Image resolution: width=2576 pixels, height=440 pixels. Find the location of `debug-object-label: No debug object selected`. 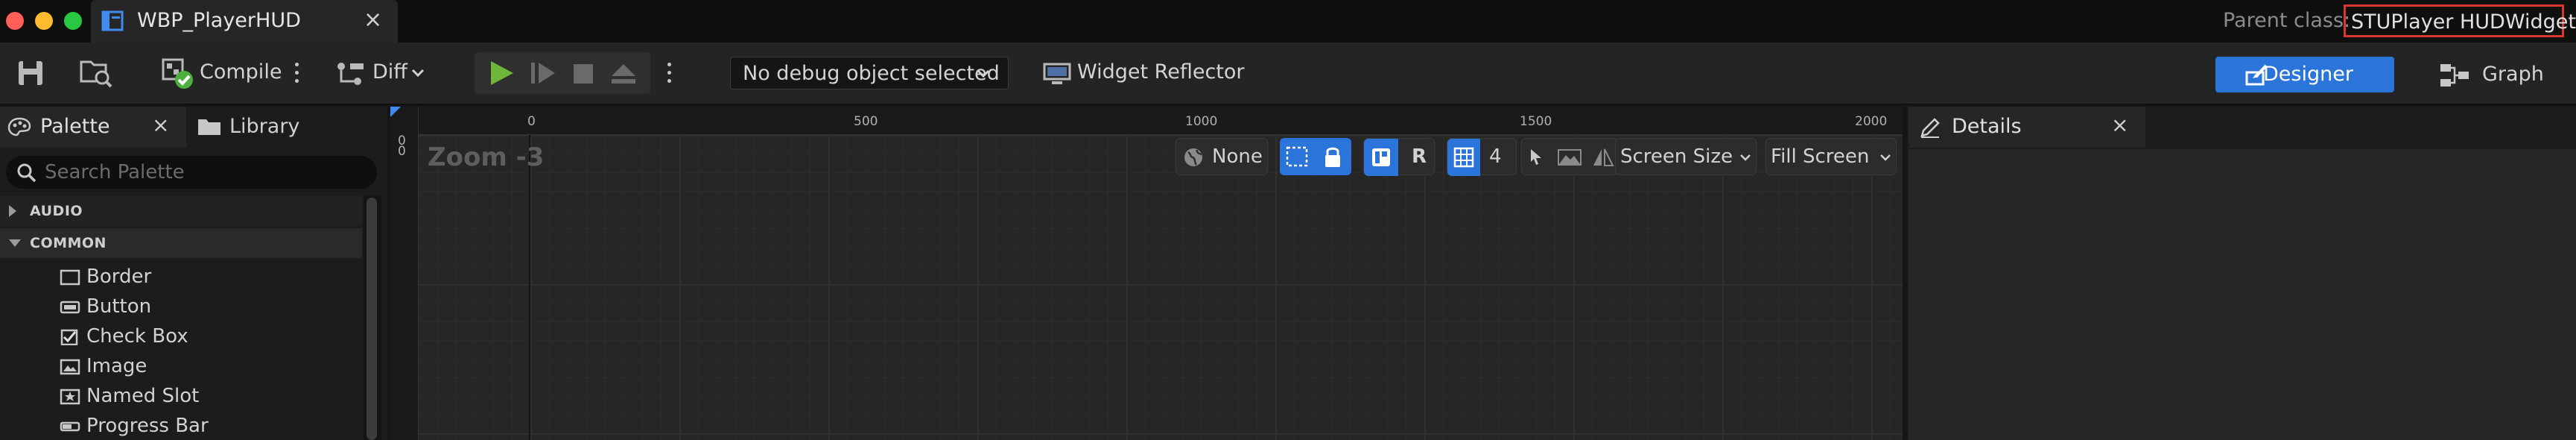

debug-object-label: No debug object selected is located at coordinates (872, 73).